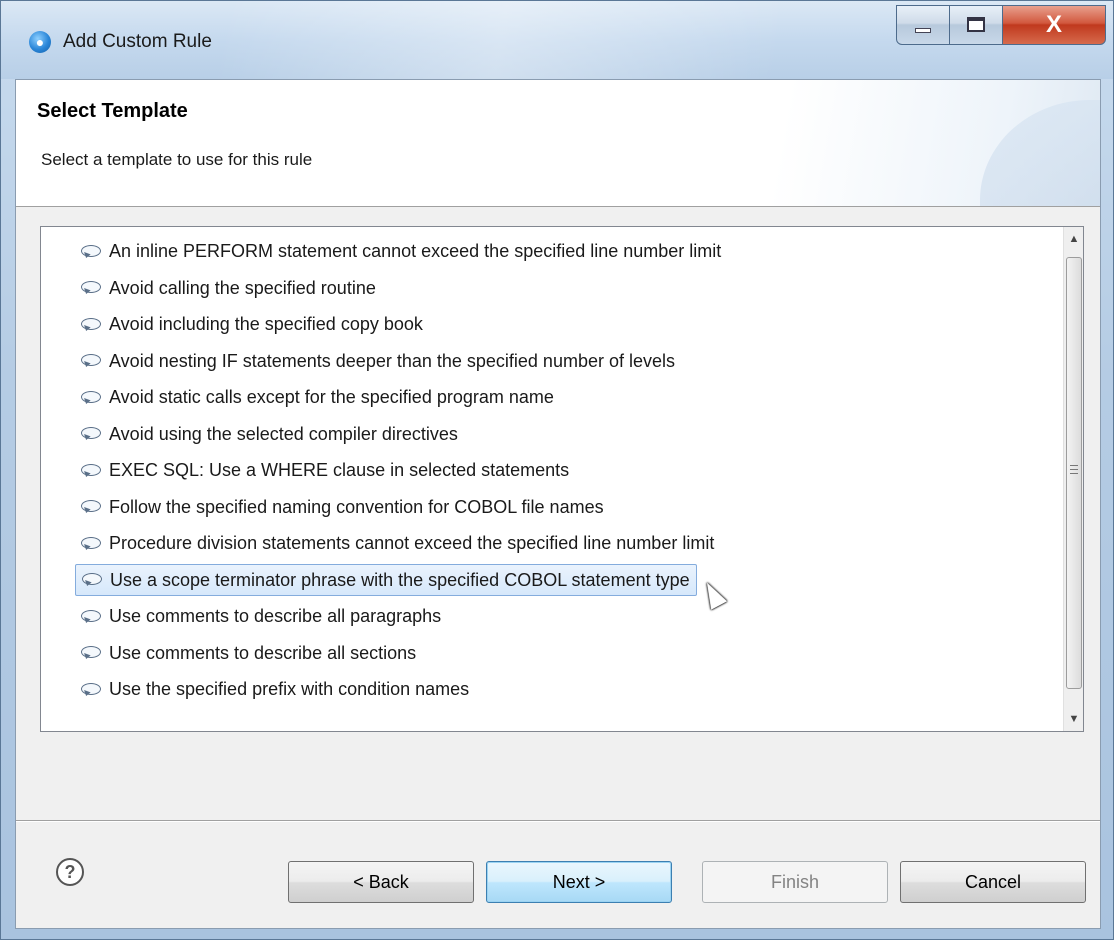 The image size is (1114, 940). Describe the element at coordinates (1074, 239) in the screenshot. I see `scroll-up-arrow-icon: ▲` at that location.